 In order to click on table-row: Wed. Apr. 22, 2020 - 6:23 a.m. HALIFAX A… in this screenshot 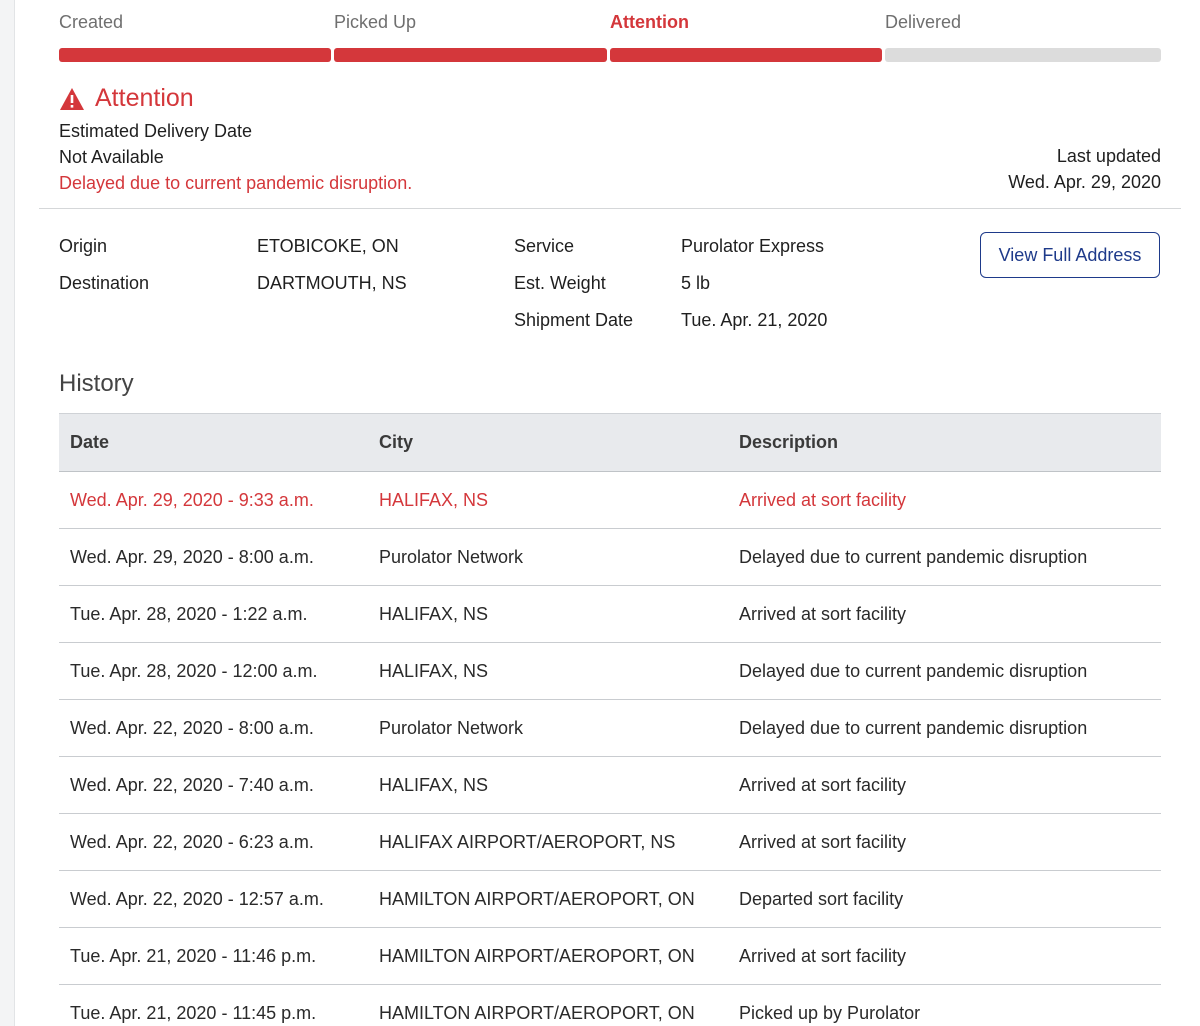, I will do `click(610, 842)`.